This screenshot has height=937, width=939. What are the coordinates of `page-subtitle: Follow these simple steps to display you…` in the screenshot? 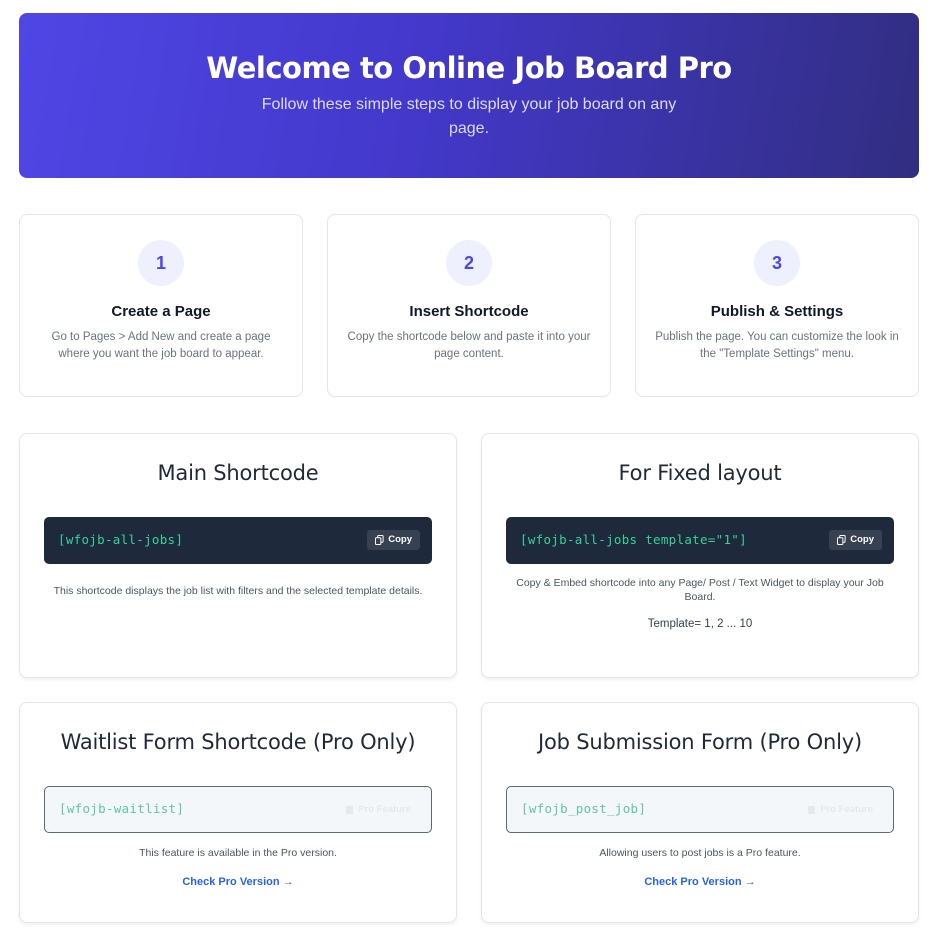 It's located at (469, 116).